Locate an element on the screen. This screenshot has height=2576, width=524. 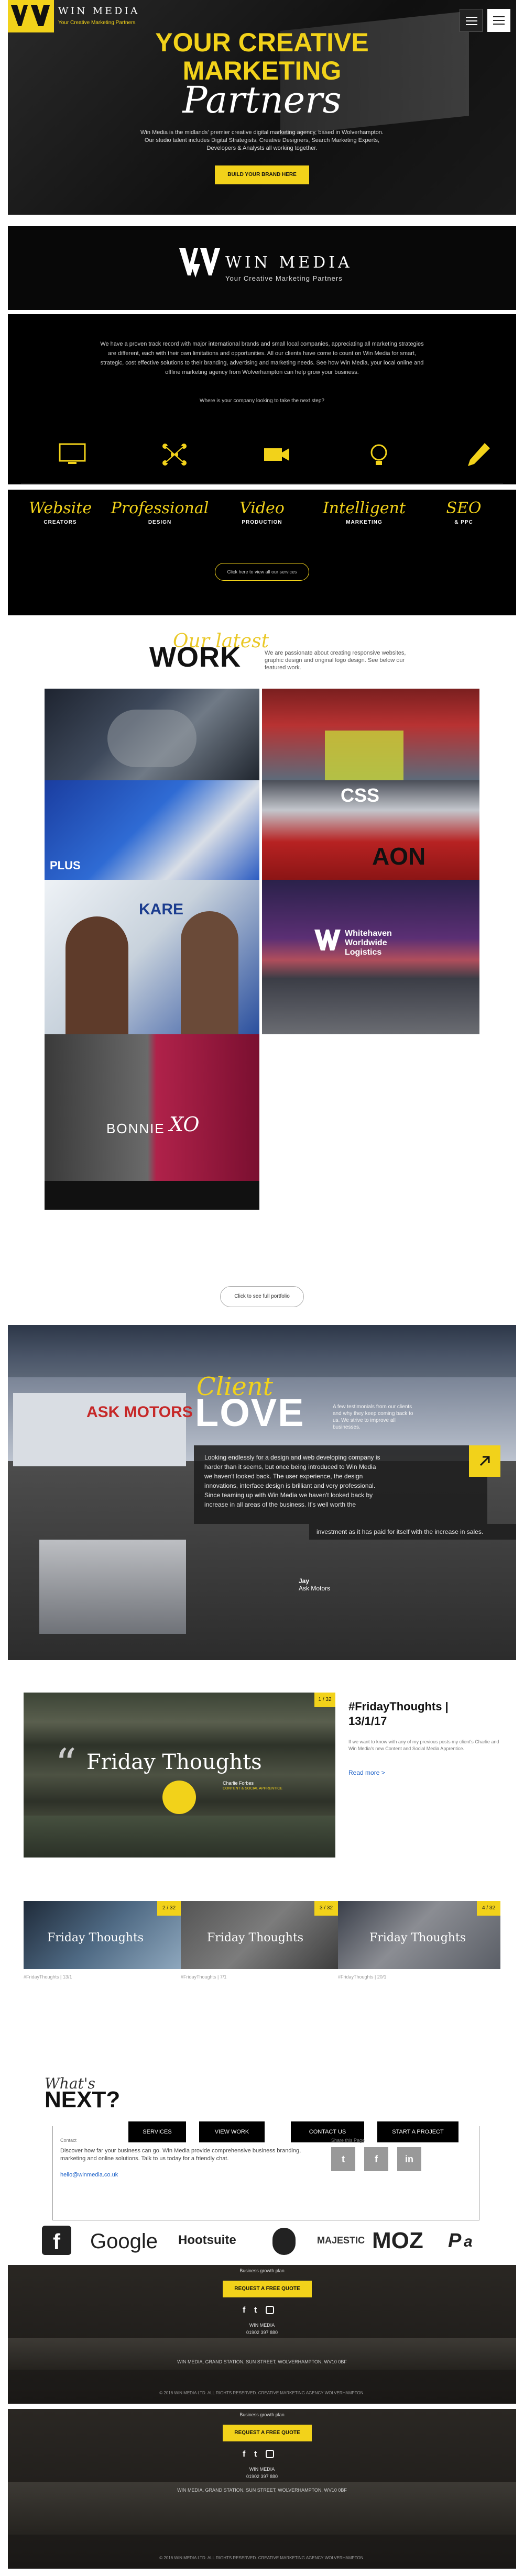
blog-card-small: 2 / 32 Friday Thoughts is located at coordinates (103, 1935).